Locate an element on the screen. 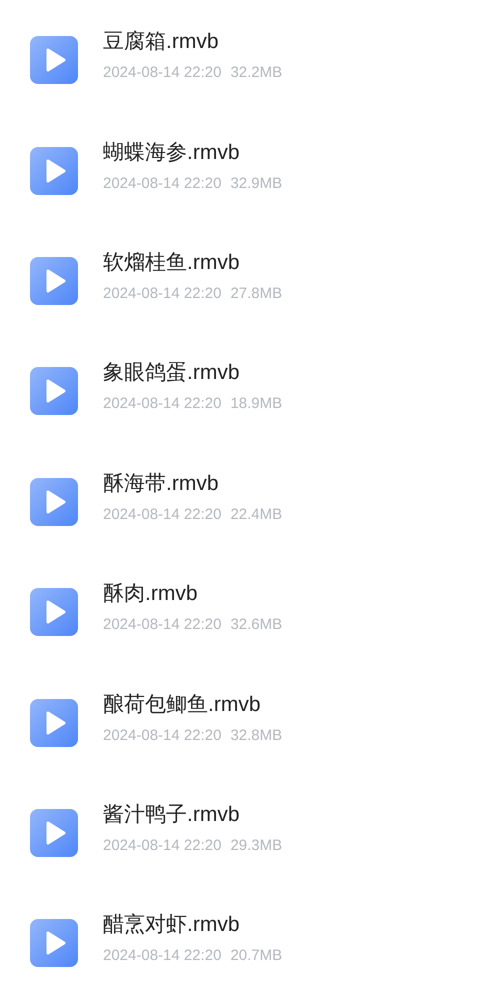 The image size is (491, 1000). file-item: 醋烹对虾.rmvb 2024-08-14 22:20 20.7MB is located at coordinates (245, 943).